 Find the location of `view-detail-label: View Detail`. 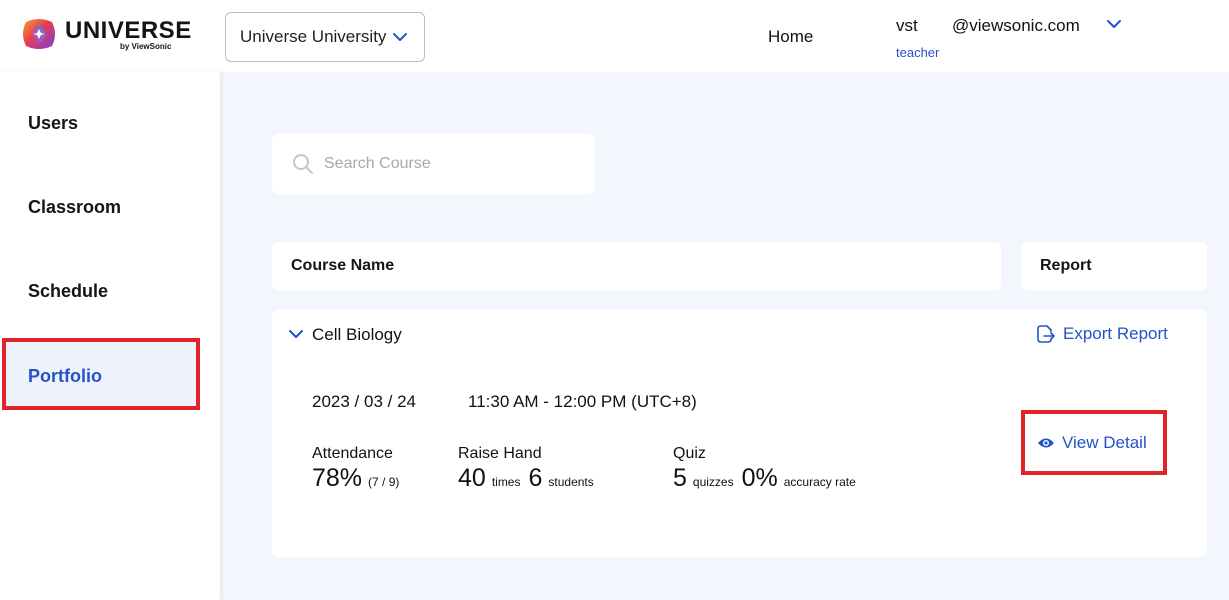

view-detail-label: View Detail is located at coordinates (1104, 442).